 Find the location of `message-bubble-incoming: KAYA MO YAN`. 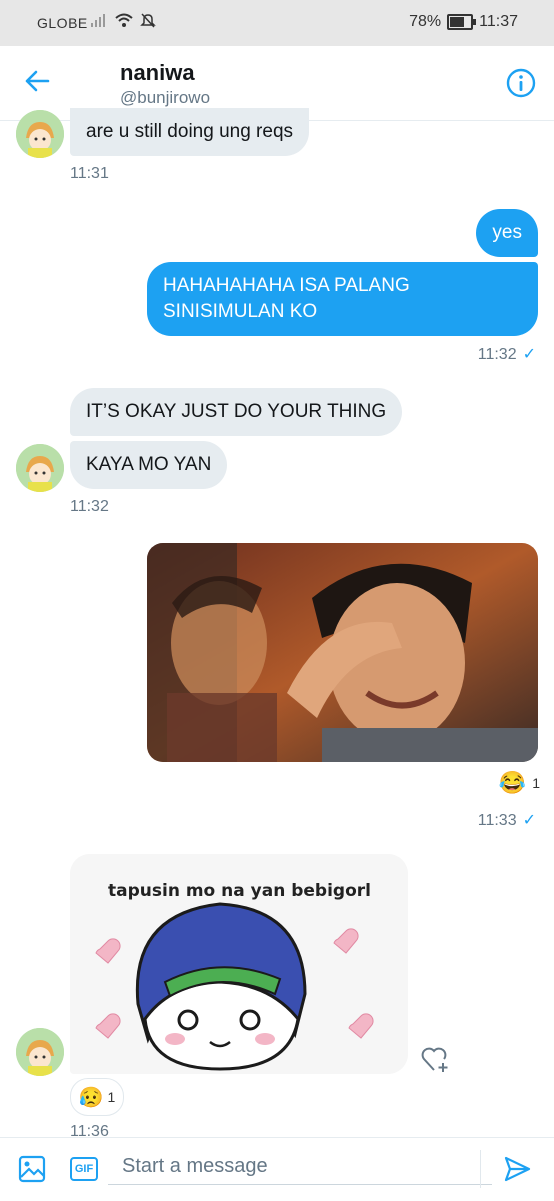

message-bubble-incoming: KAYA MO YAN is located at coordinates (149, 465).